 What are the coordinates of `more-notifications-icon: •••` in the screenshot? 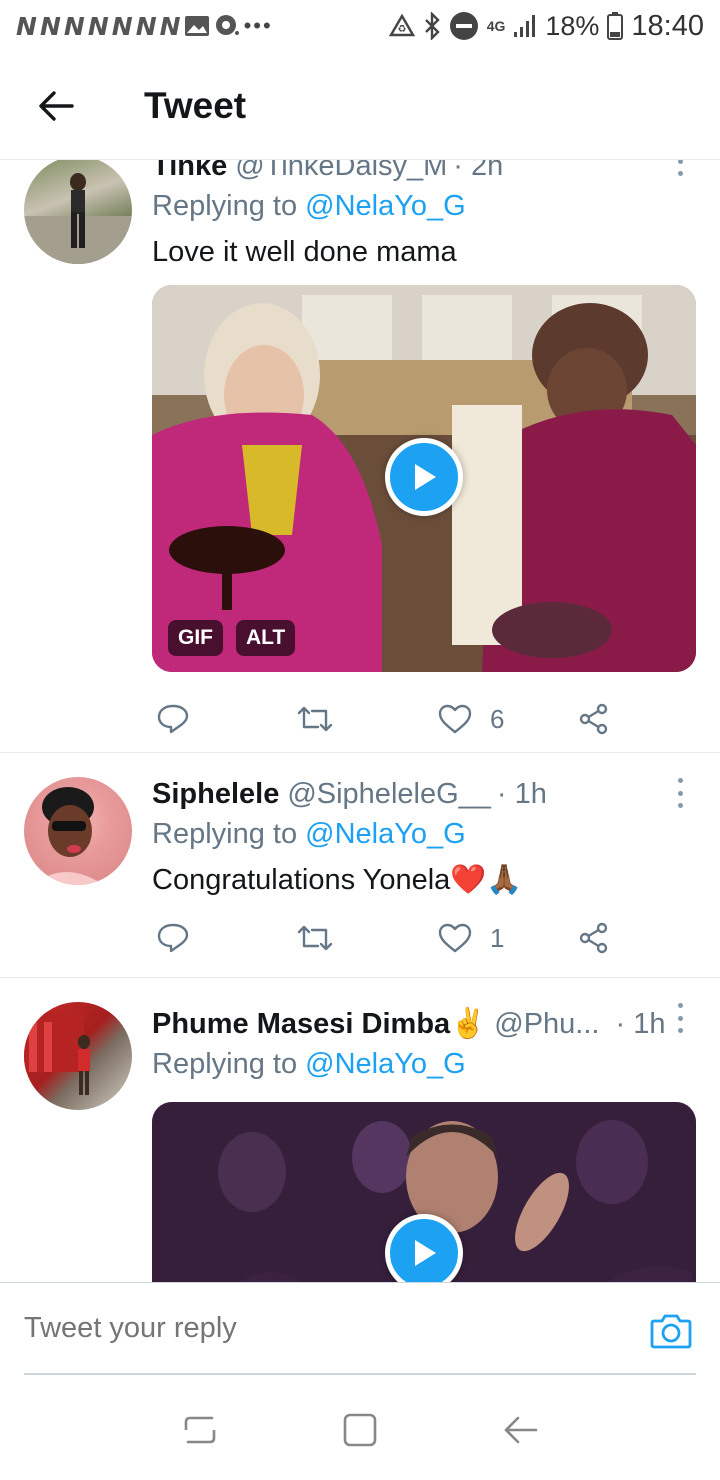 It's located at (258, 25).